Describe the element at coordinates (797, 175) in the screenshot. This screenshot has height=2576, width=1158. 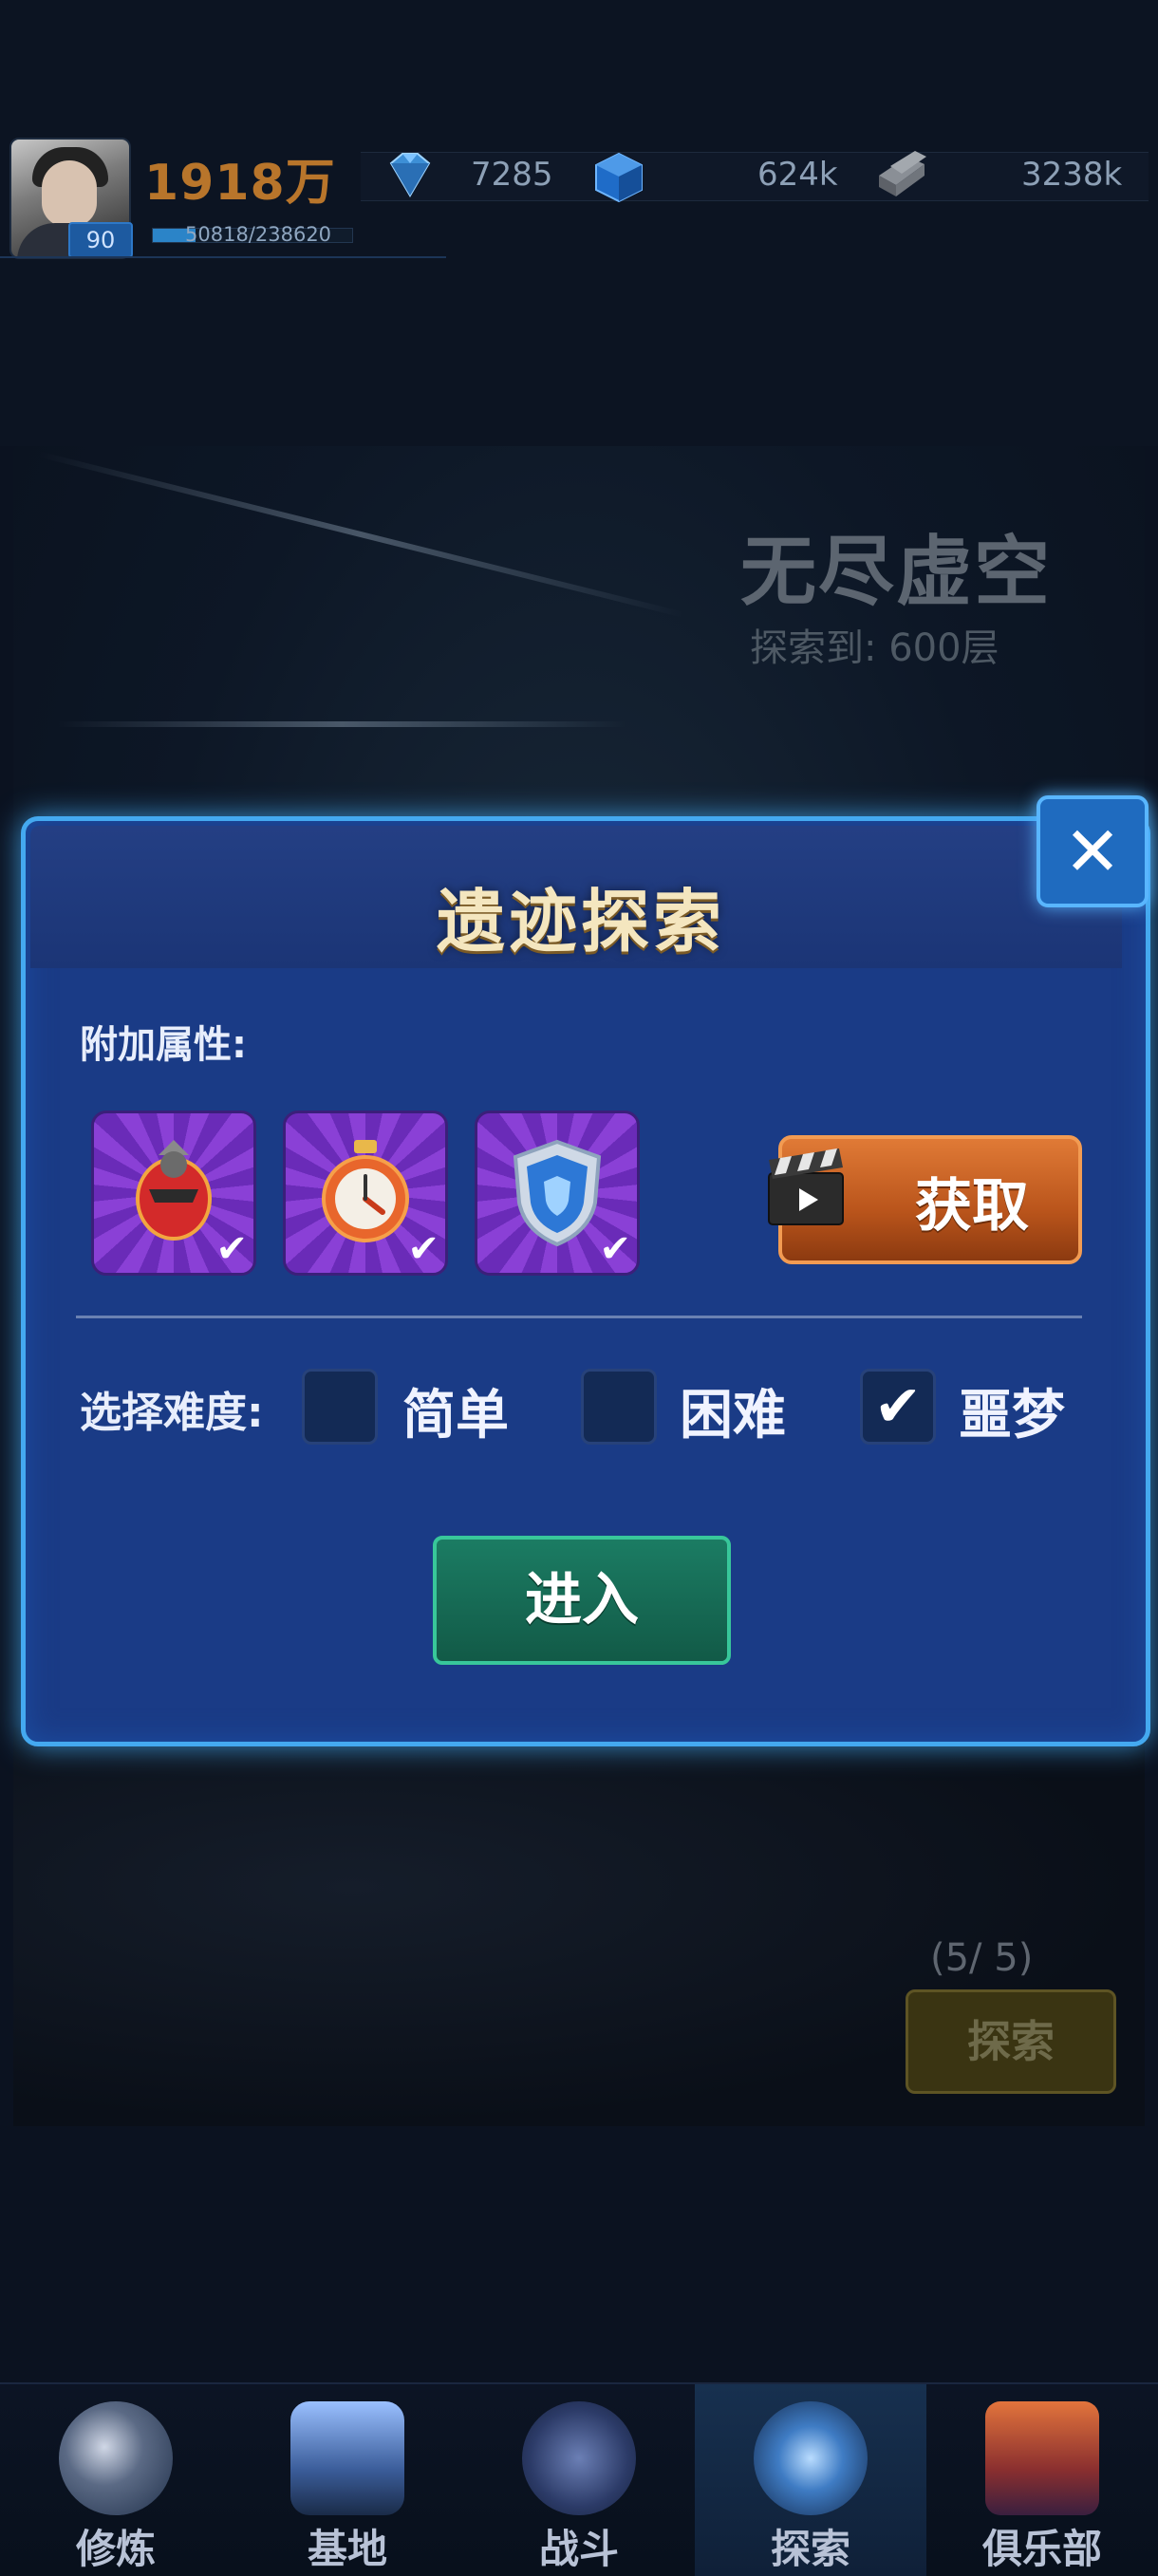
I see `cube-count: 624k` at that location.